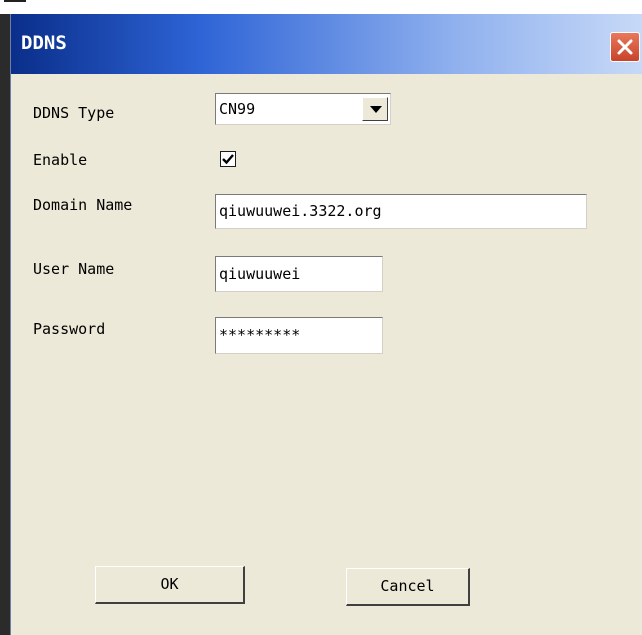  Describe the element at coordinates (69, 329) in the screenshot. I see `password-label: Password` at that location.